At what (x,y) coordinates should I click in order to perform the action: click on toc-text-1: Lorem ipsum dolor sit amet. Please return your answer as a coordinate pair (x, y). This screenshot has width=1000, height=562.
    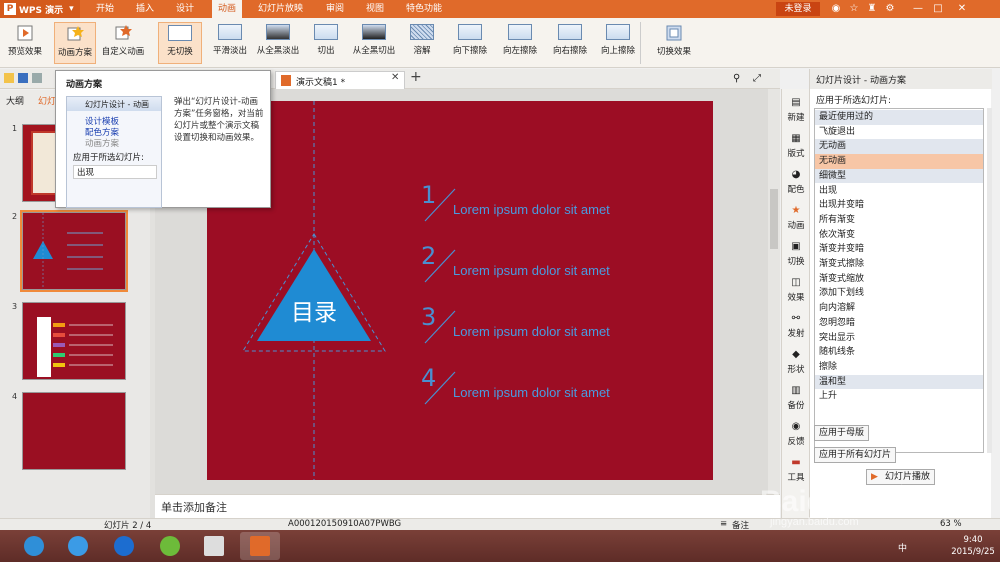
    Looking at the image, I should click on (531, 209).